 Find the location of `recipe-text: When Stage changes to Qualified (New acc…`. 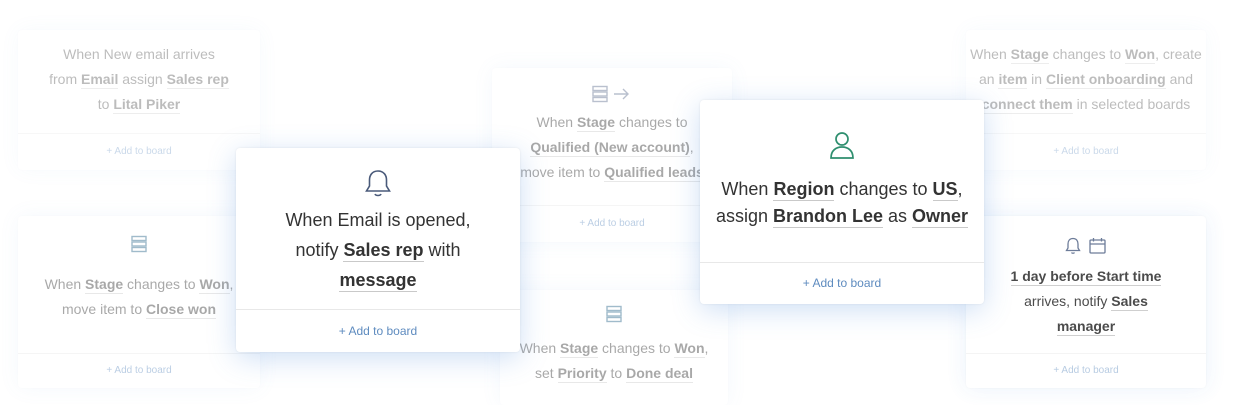

recipe-text: When Stage changes to Qualified (New acc… is located at coordinates (612, 148).